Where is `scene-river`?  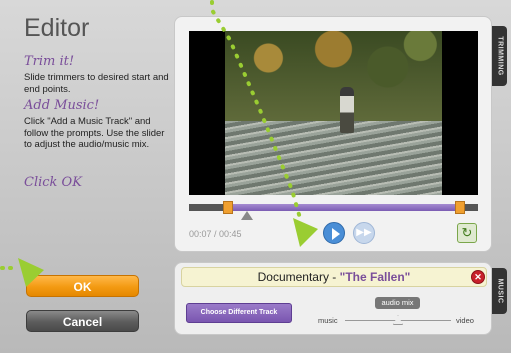 scene-river is located at coordinates (333, 158).